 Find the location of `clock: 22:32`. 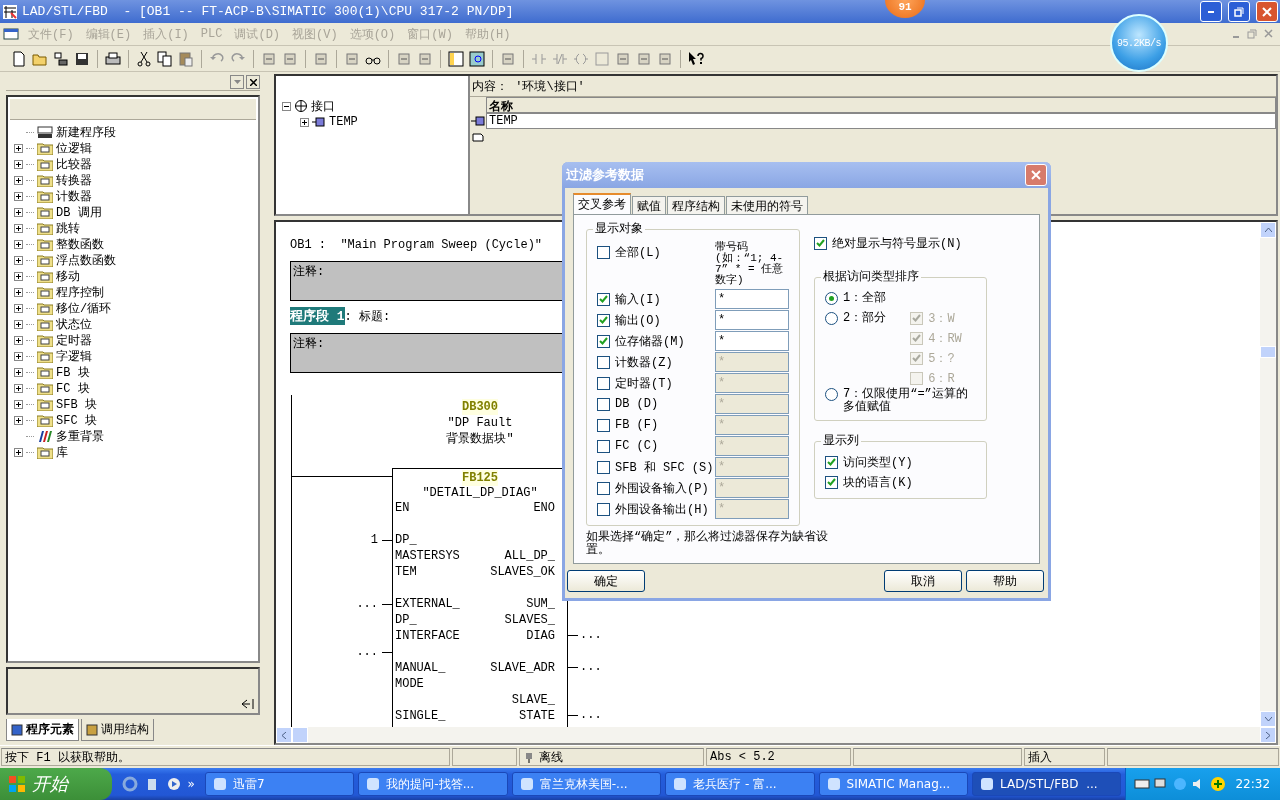

clock: 22:32 is located at coordinates (1253, 784).